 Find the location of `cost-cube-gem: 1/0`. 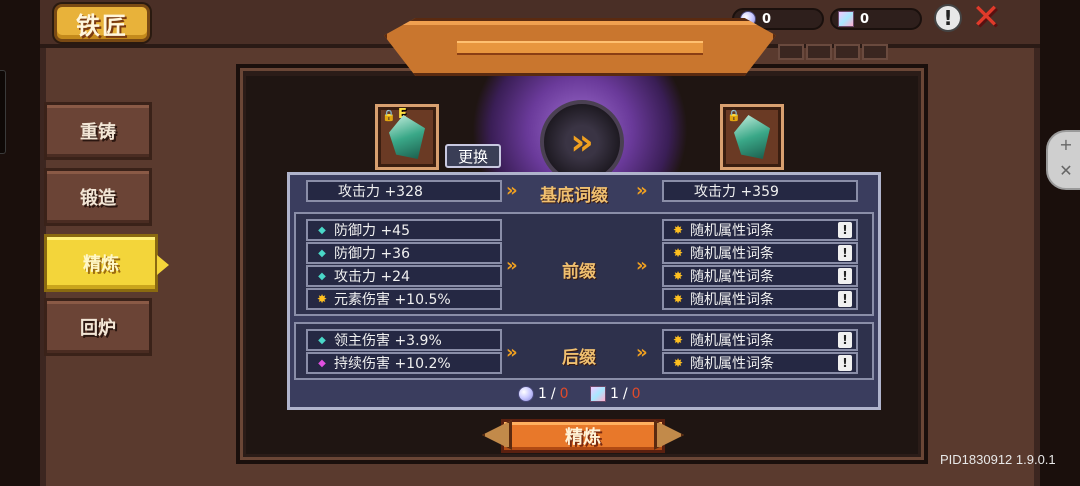

cost-cube-gem: 1/0 is located at coordinates (615, 394).